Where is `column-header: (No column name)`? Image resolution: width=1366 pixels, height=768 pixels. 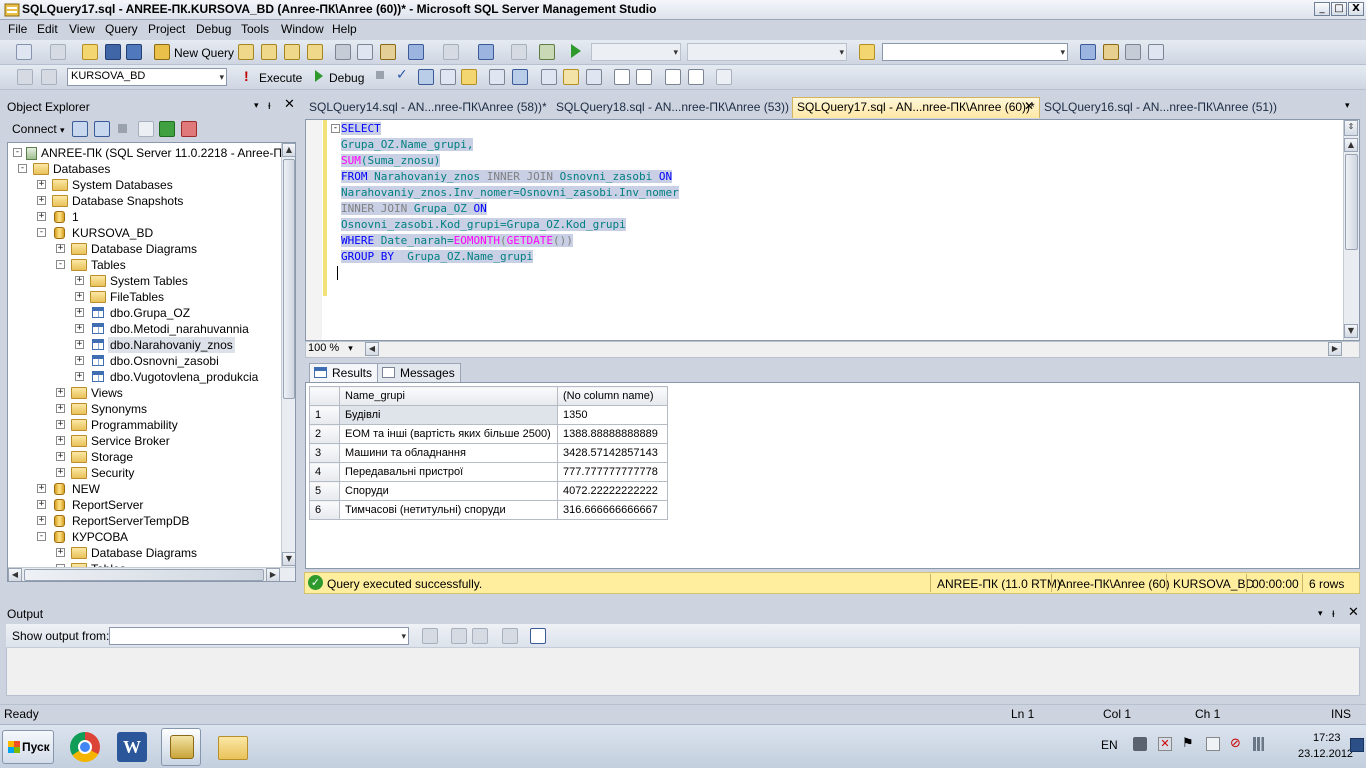 column-header: (No column name) is located at coordinates (612, 396).